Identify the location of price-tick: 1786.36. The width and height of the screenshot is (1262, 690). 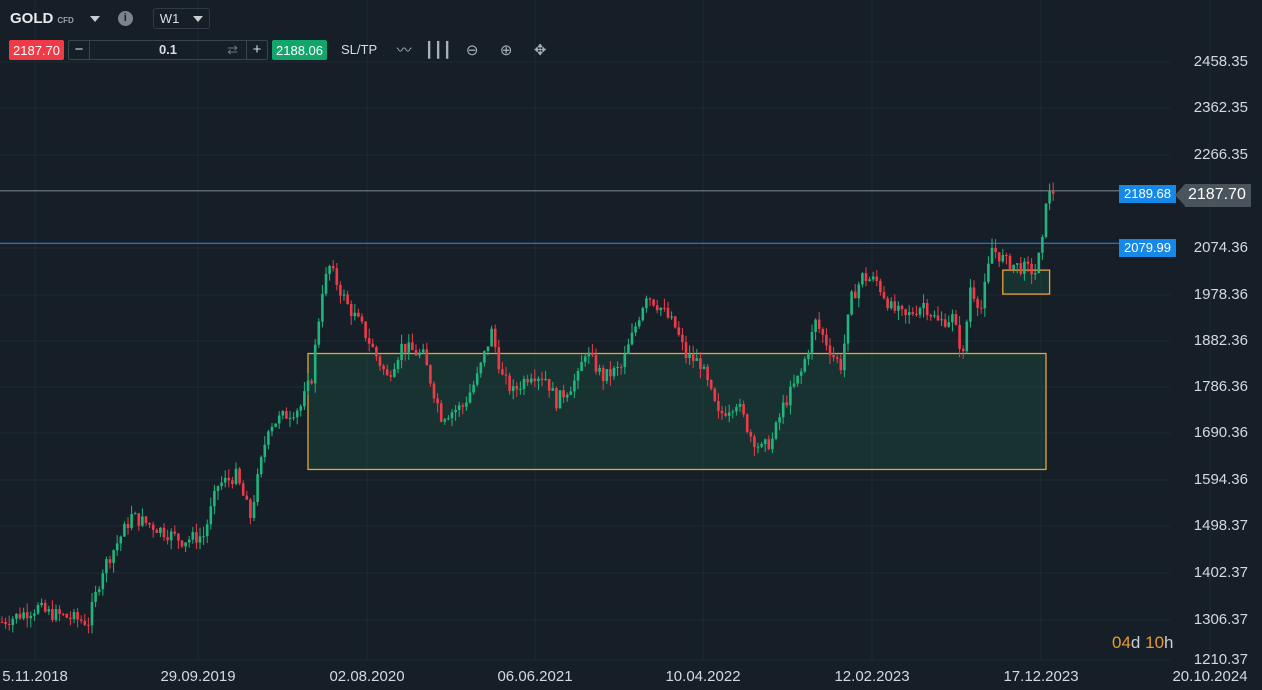
(1220, 386).